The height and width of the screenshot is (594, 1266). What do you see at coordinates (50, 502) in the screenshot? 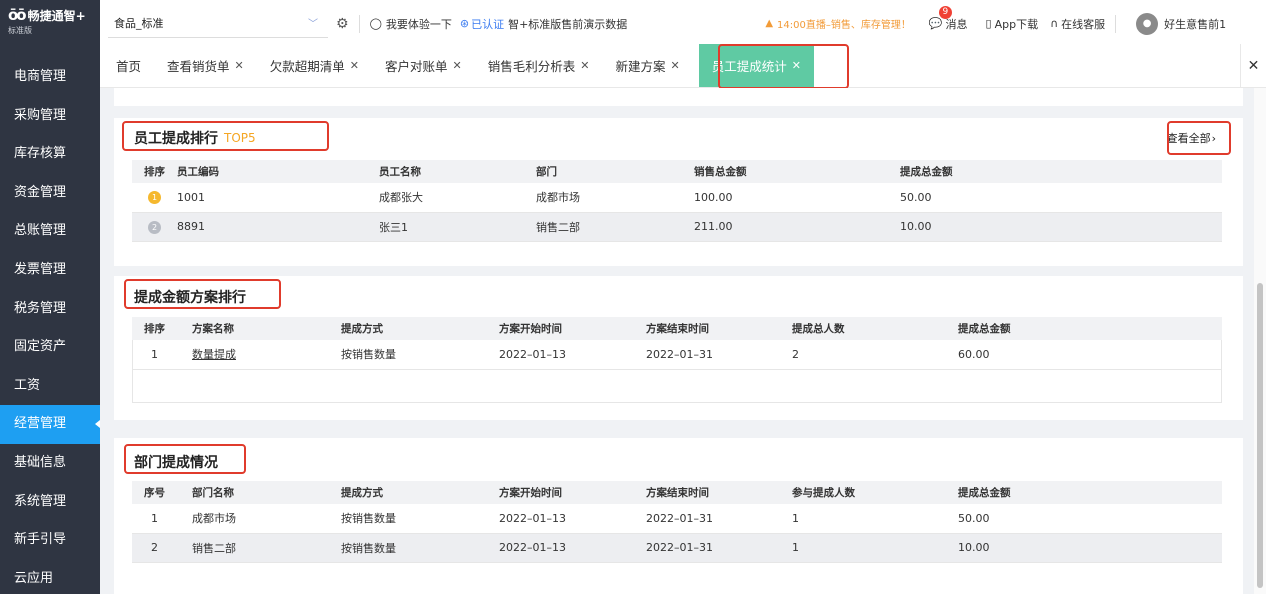
I see `sidebar-item-system: 系统管理` at bounding box center [50, 502].